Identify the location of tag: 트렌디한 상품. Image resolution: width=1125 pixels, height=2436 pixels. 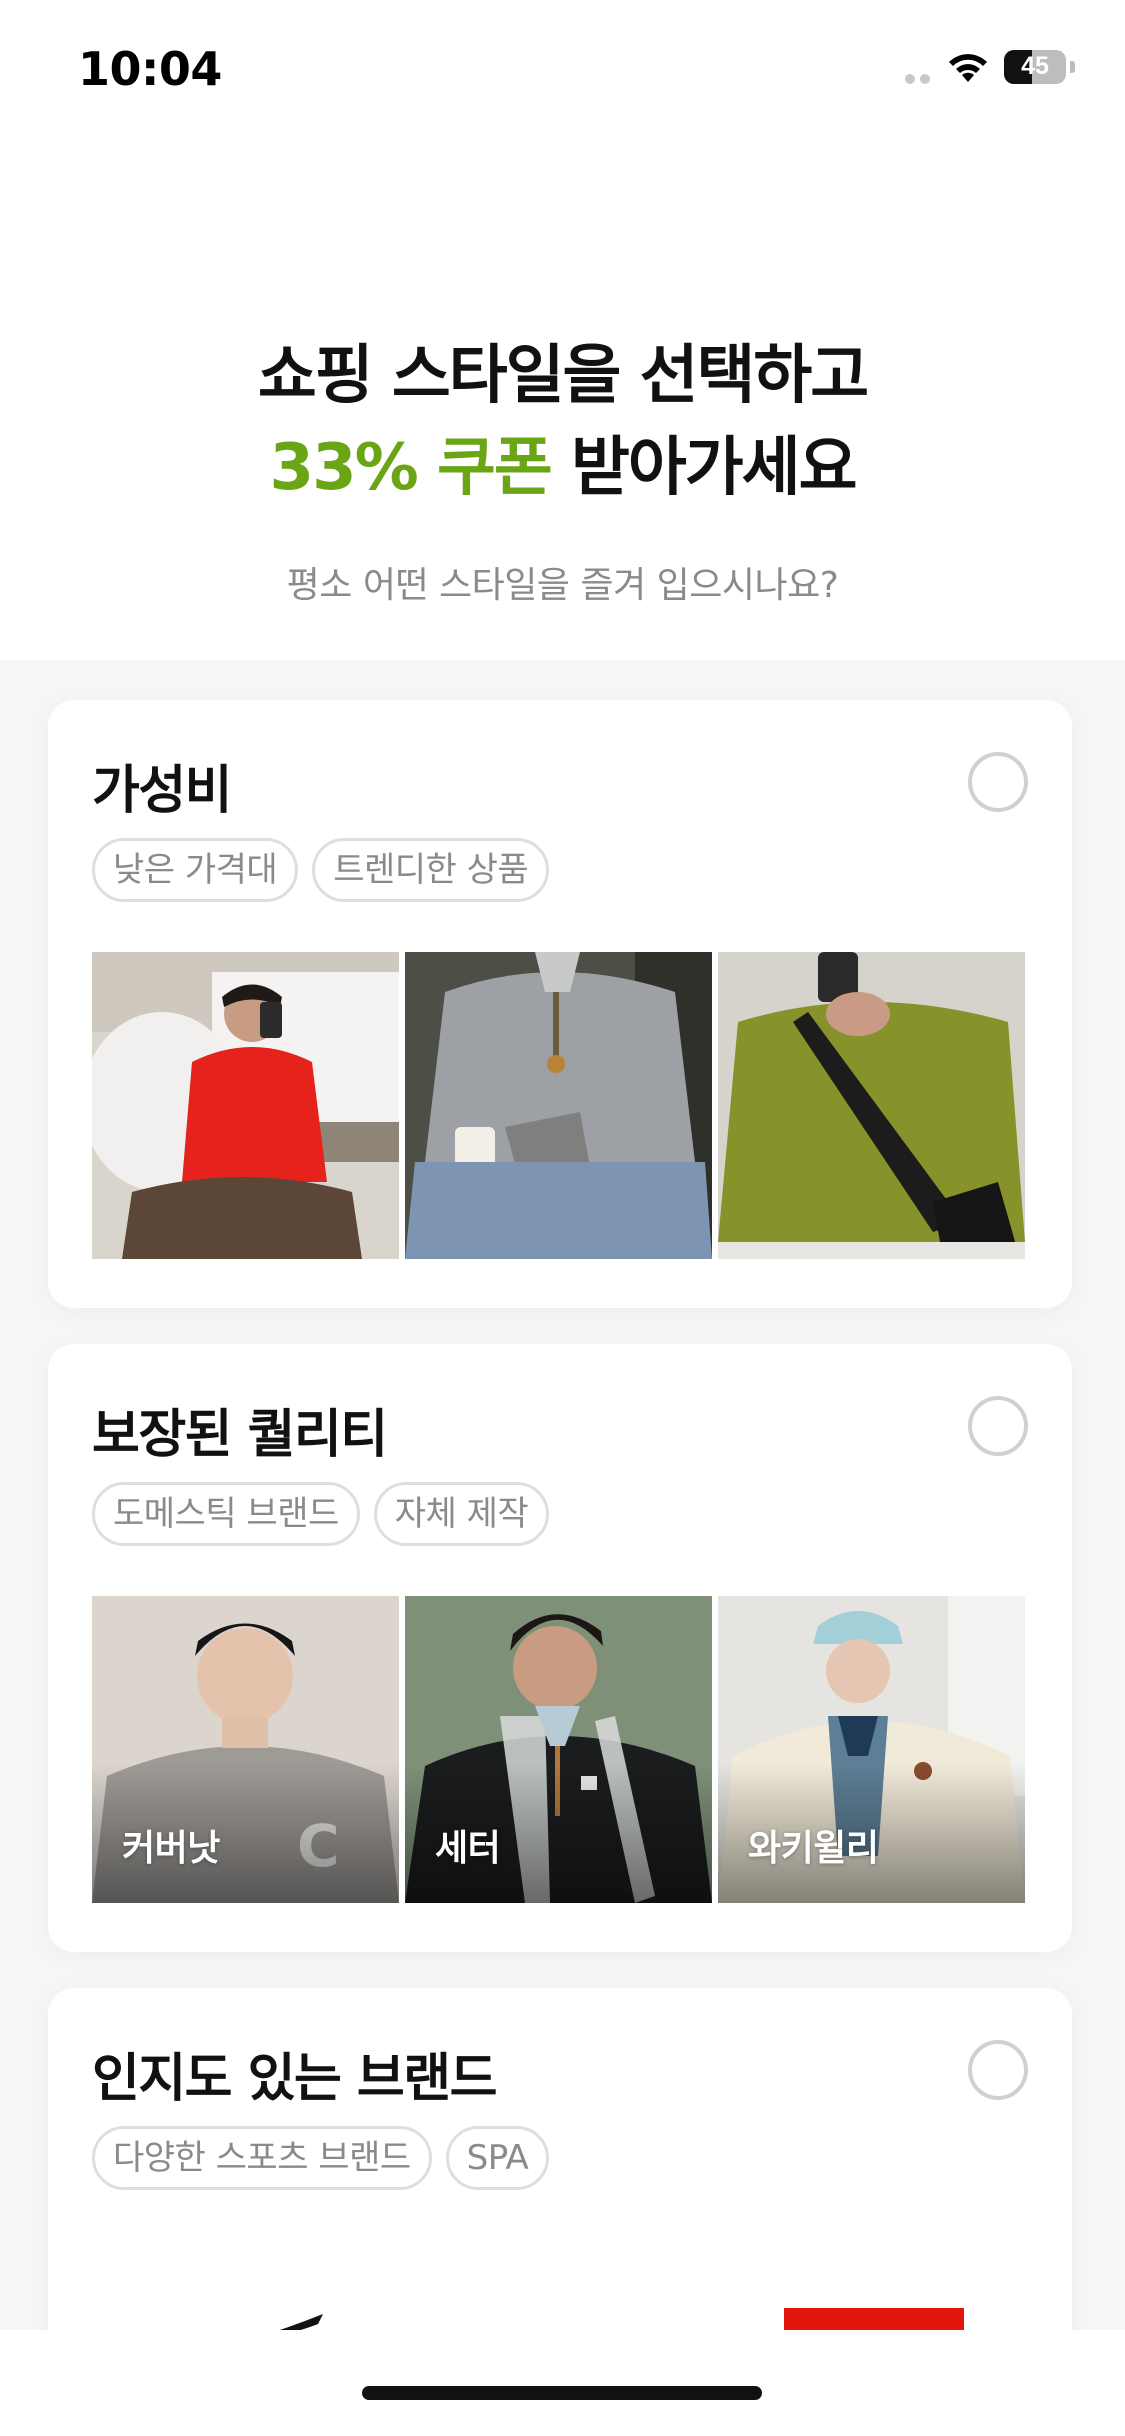
(431, 870).